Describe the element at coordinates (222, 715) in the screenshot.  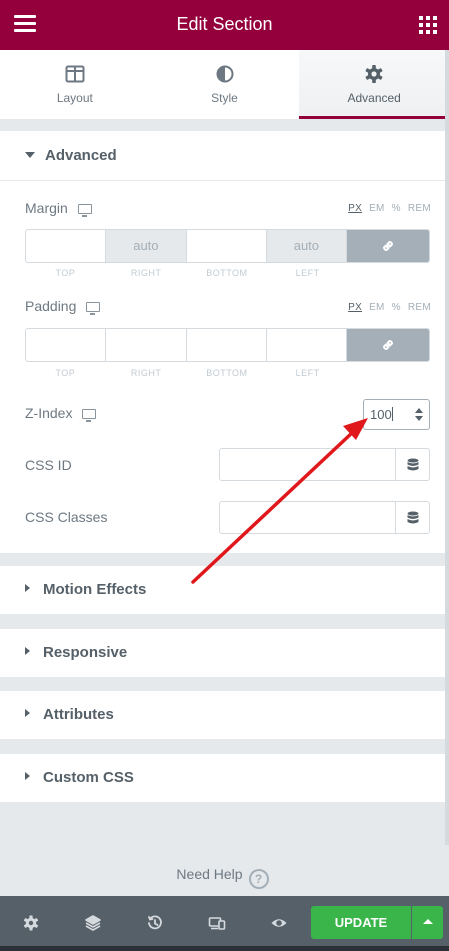
I see `attributes-section: Attributes` at that location.